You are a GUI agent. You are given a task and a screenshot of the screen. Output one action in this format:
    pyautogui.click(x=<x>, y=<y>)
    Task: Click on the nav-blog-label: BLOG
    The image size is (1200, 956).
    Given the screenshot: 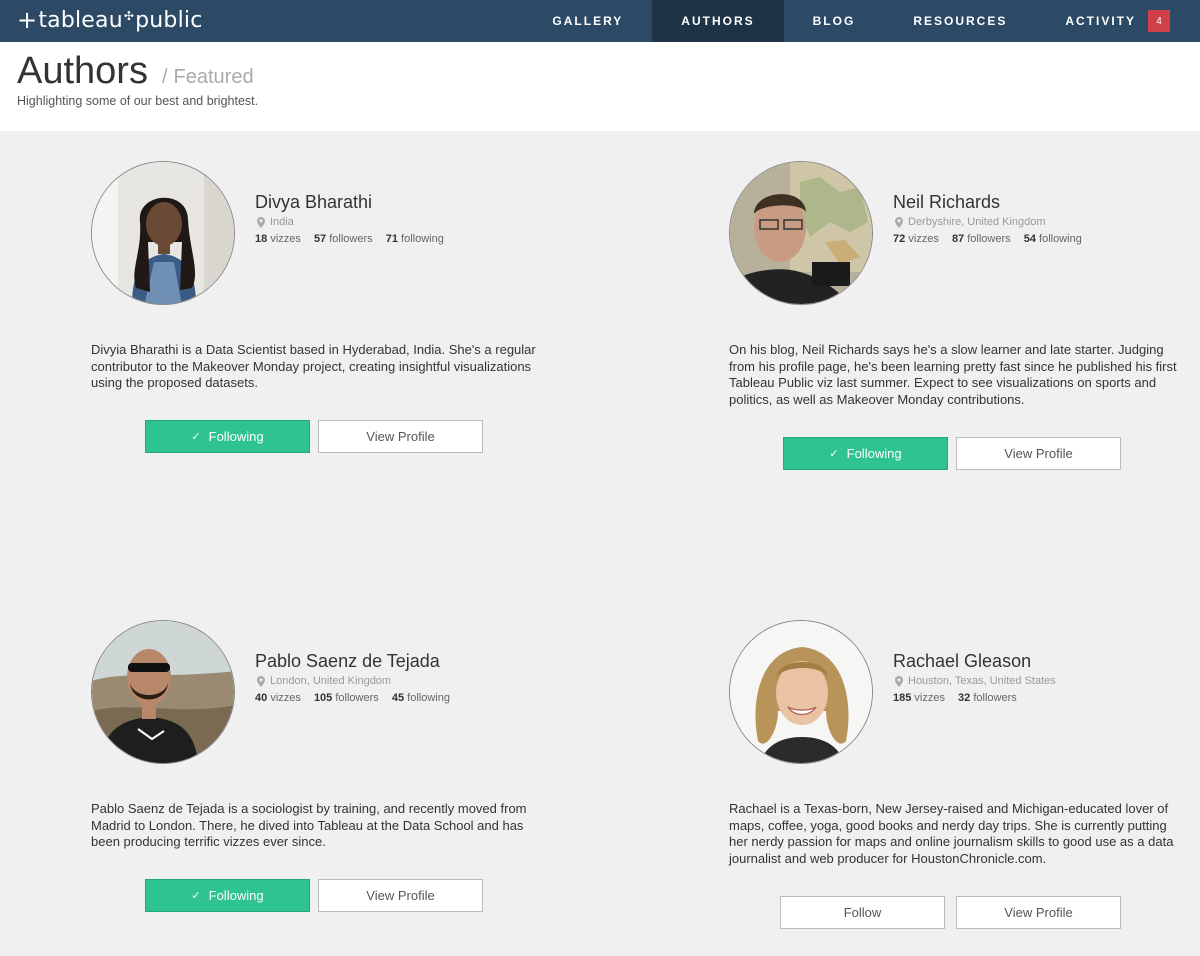 What is the action you would take?
    pyautogui.click(x=834, y=21)
    